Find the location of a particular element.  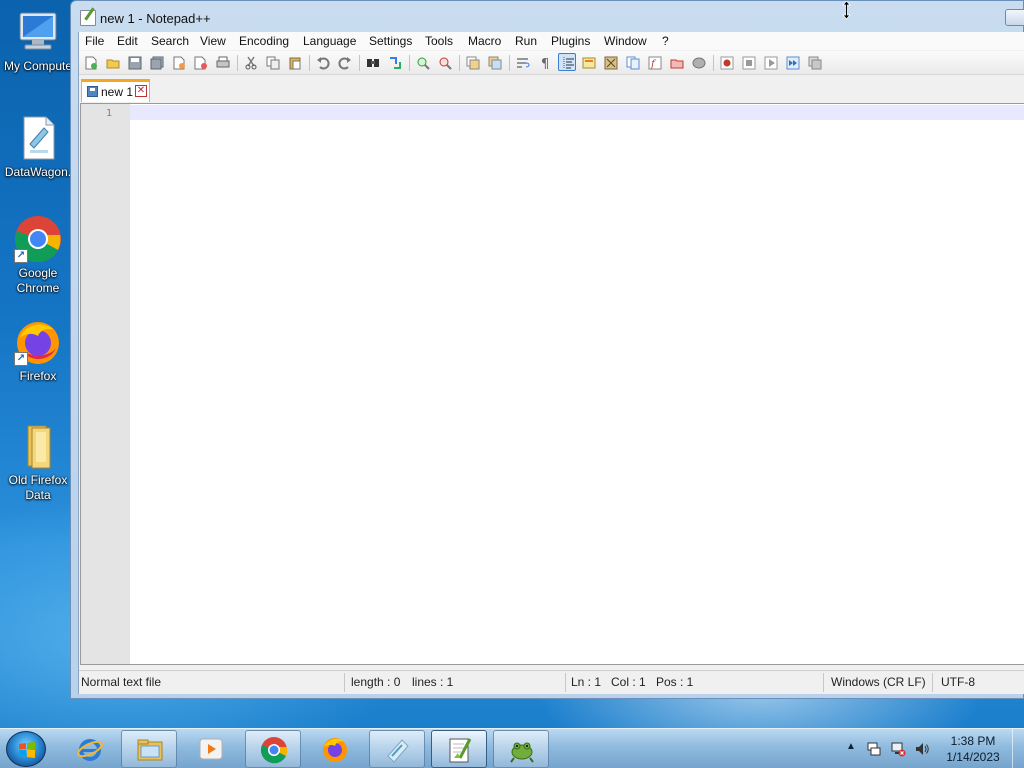

taskbar: ▲ 1:38 PM 1/14/2023 is located at coordinates (512, 748).